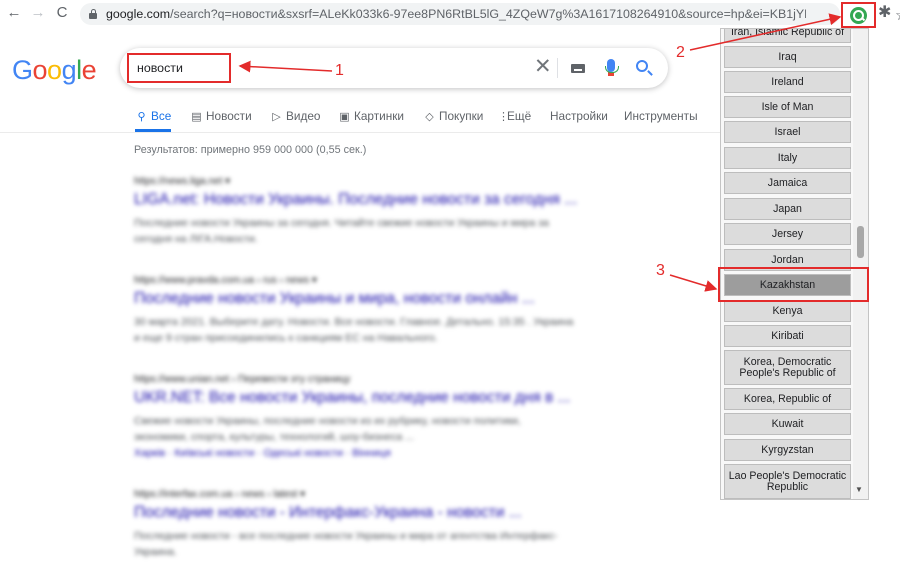 The height and width of the screenshot is (571, 900). What do you see at coordinates (787, 234) in the screenshot?
I see `country-option: Jersey` at bounding box center [787, 234].